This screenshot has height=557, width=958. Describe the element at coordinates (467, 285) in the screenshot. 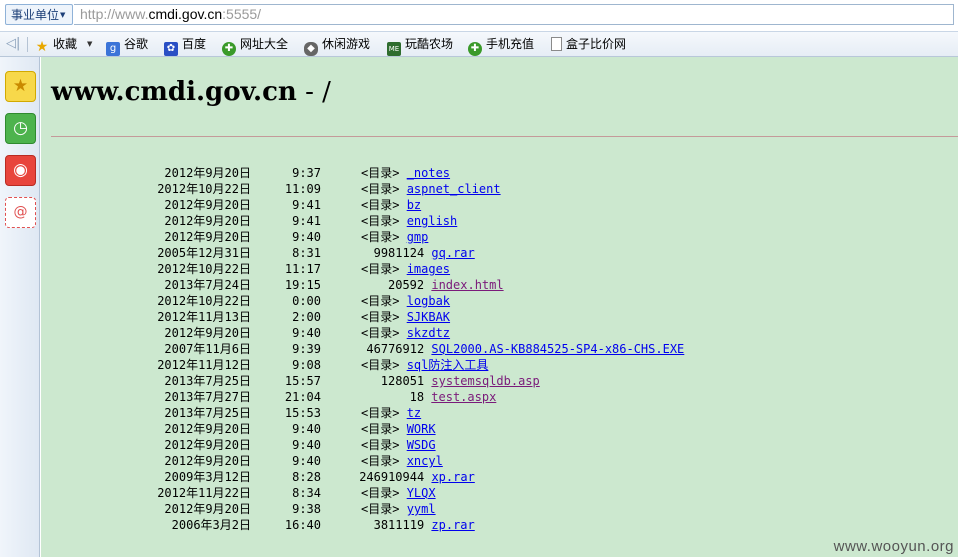

I see `listing-link: index.html` at that location.